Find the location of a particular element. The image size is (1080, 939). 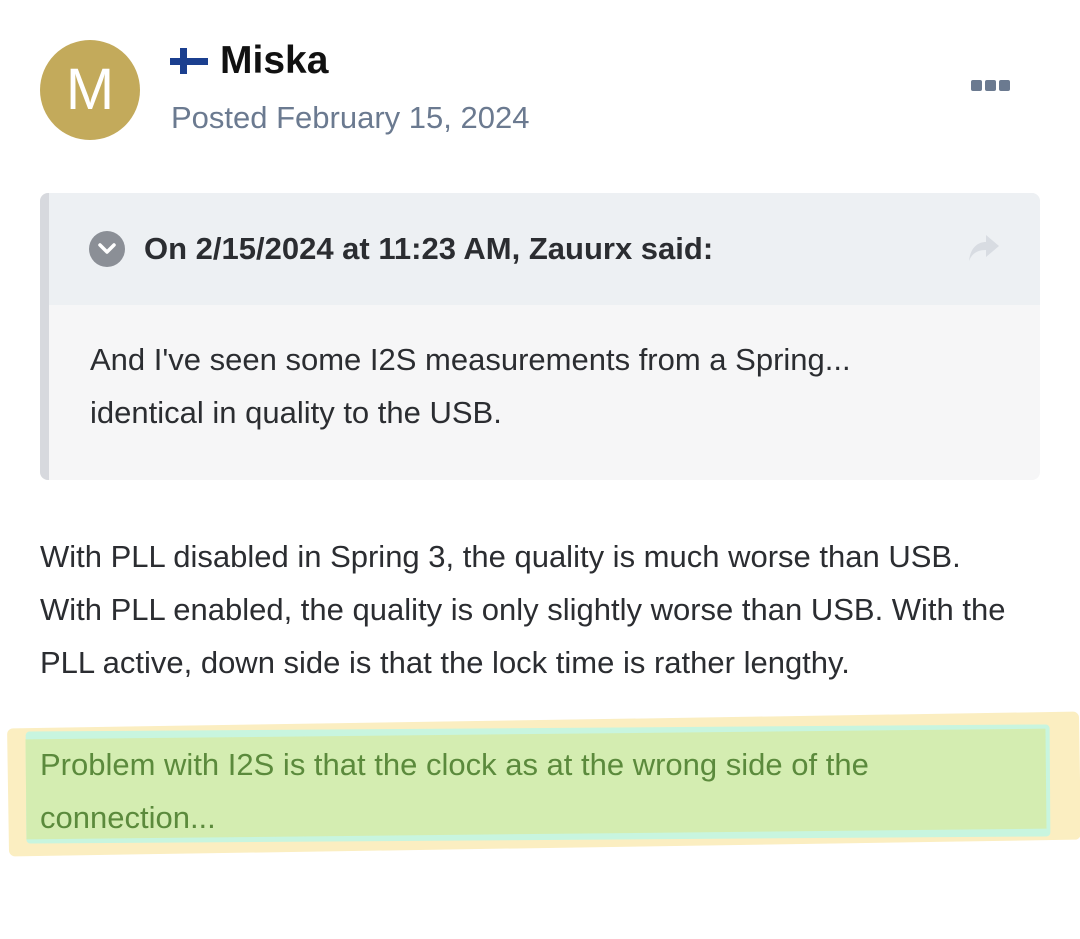

post-header: M Miska Posted February 15, 2024 is located at coordinates (540, 94).